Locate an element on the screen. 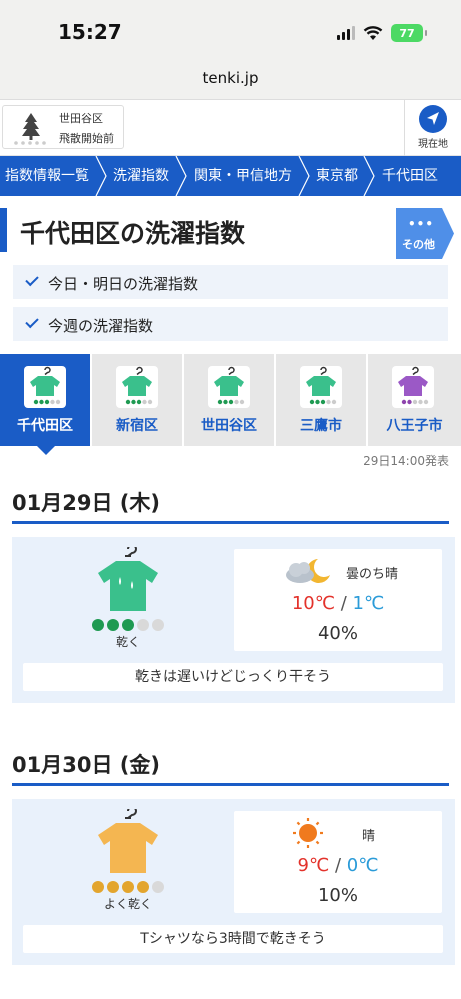  page-title: 千代田区の洗濯指数 is located at coordinates (133, 233).